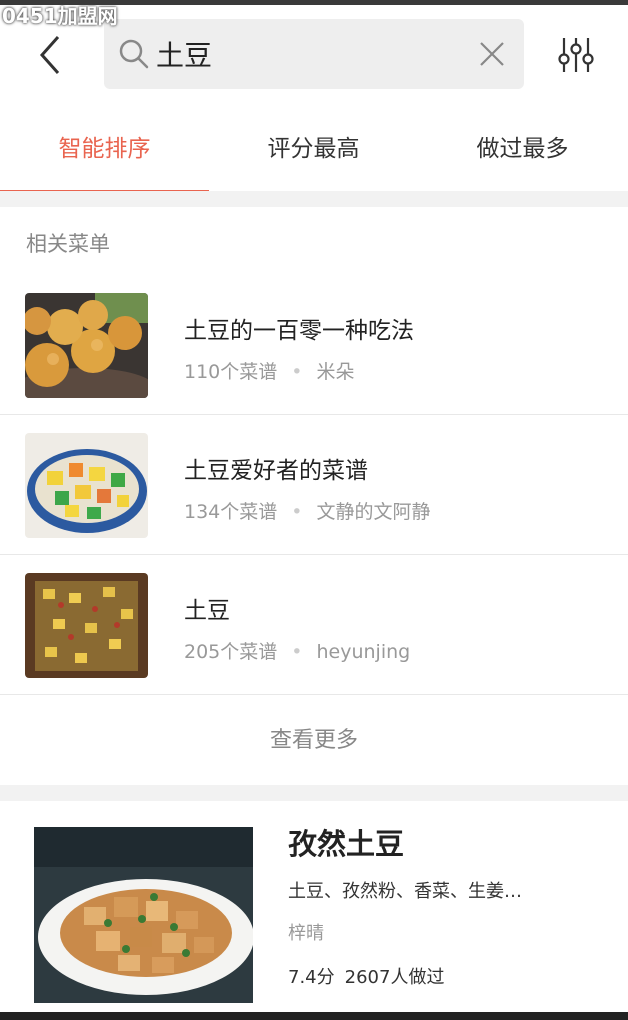 The image size is (628, 1020). What do you see at coordinates (231, 372) in the screenshot?
I see `recipe-count: 110个菜谱` at bounding box center [231, 372].